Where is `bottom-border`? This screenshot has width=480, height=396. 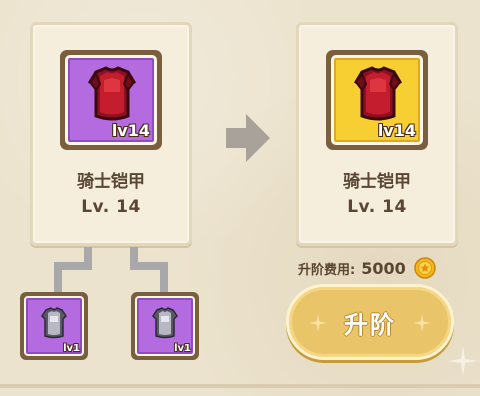 bottom-border is located at coordinates (240, 386).